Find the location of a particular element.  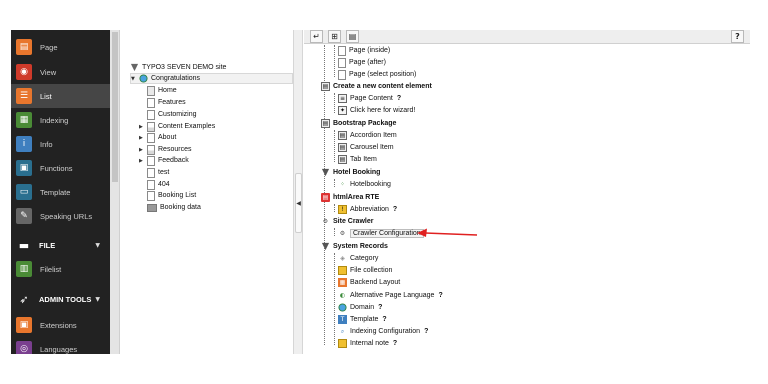

wizard-item: ▦ Backend Layout is located at coordinates (369, 282).